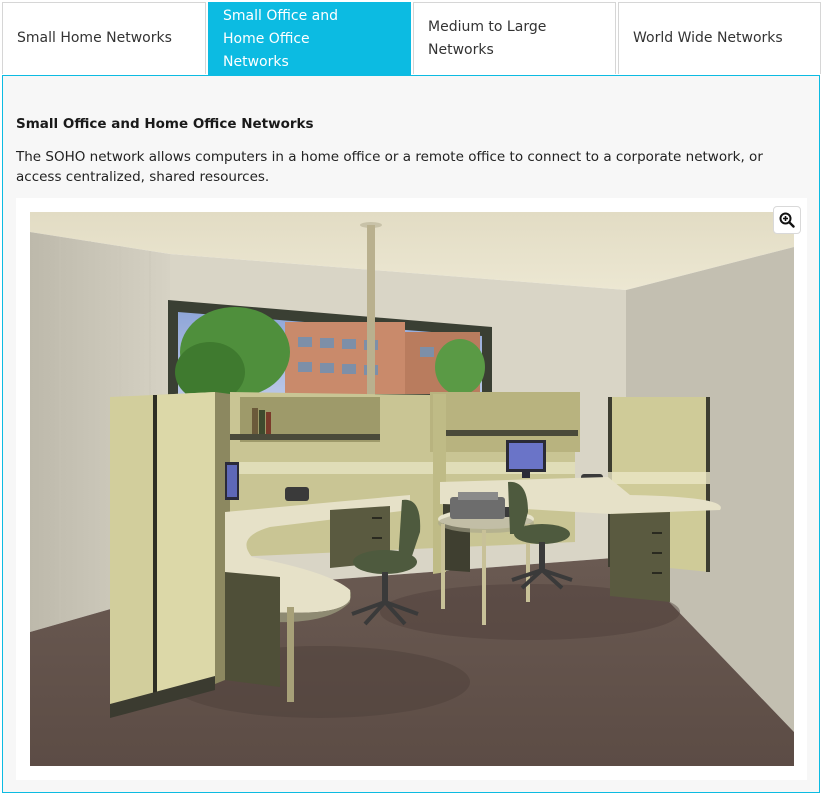 The height and width of the screenshot is (796, 824). I want to click on tab-world-wide-networks: World Wide Networks, so click(719, 38).